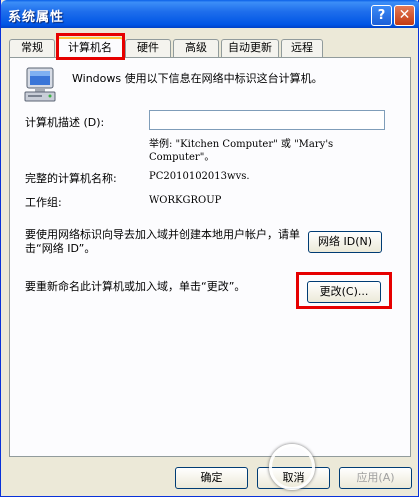  Describe the element at coordinates (344, 290) in the screenshot. I see `change-button-highlight-box` at that location.